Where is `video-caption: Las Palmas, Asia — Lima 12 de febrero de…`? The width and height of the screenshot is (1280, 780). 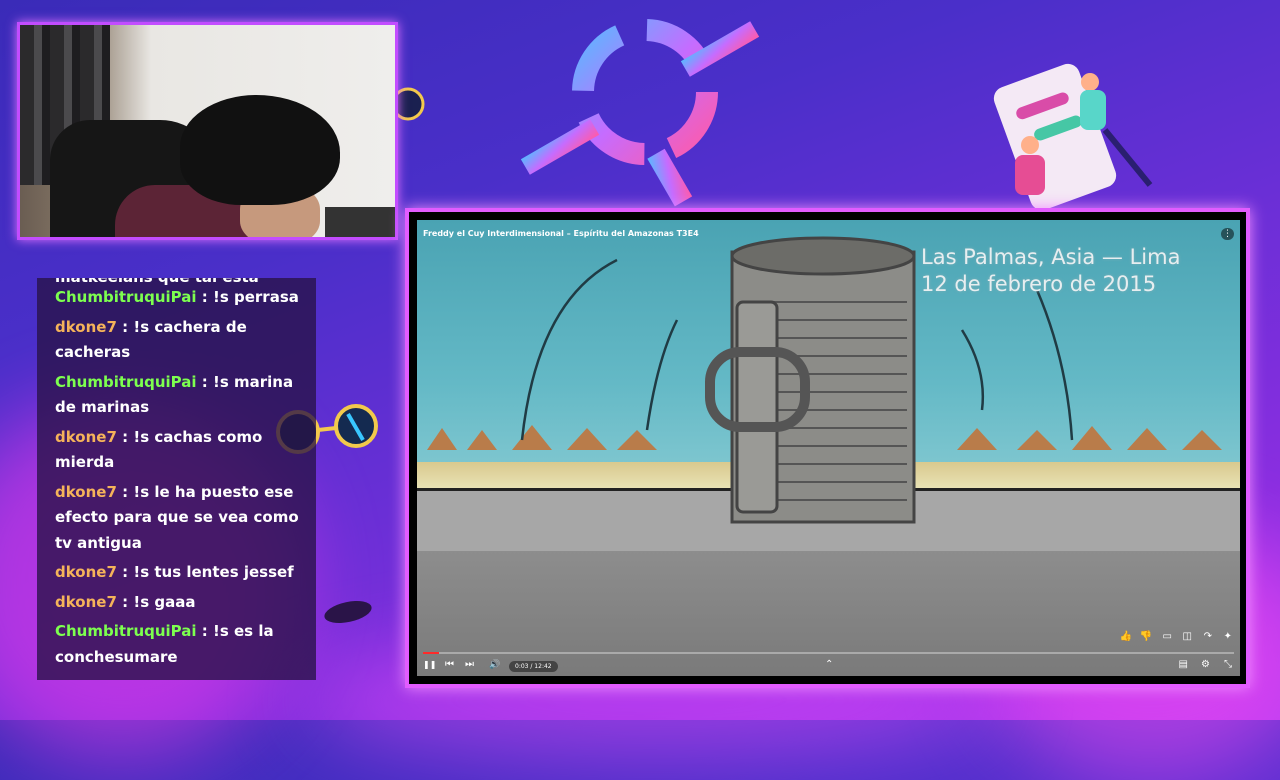 video-caption: Las Palmas, Asia — Lima 12 de febrero de… is located at coordinates (1050, 271).